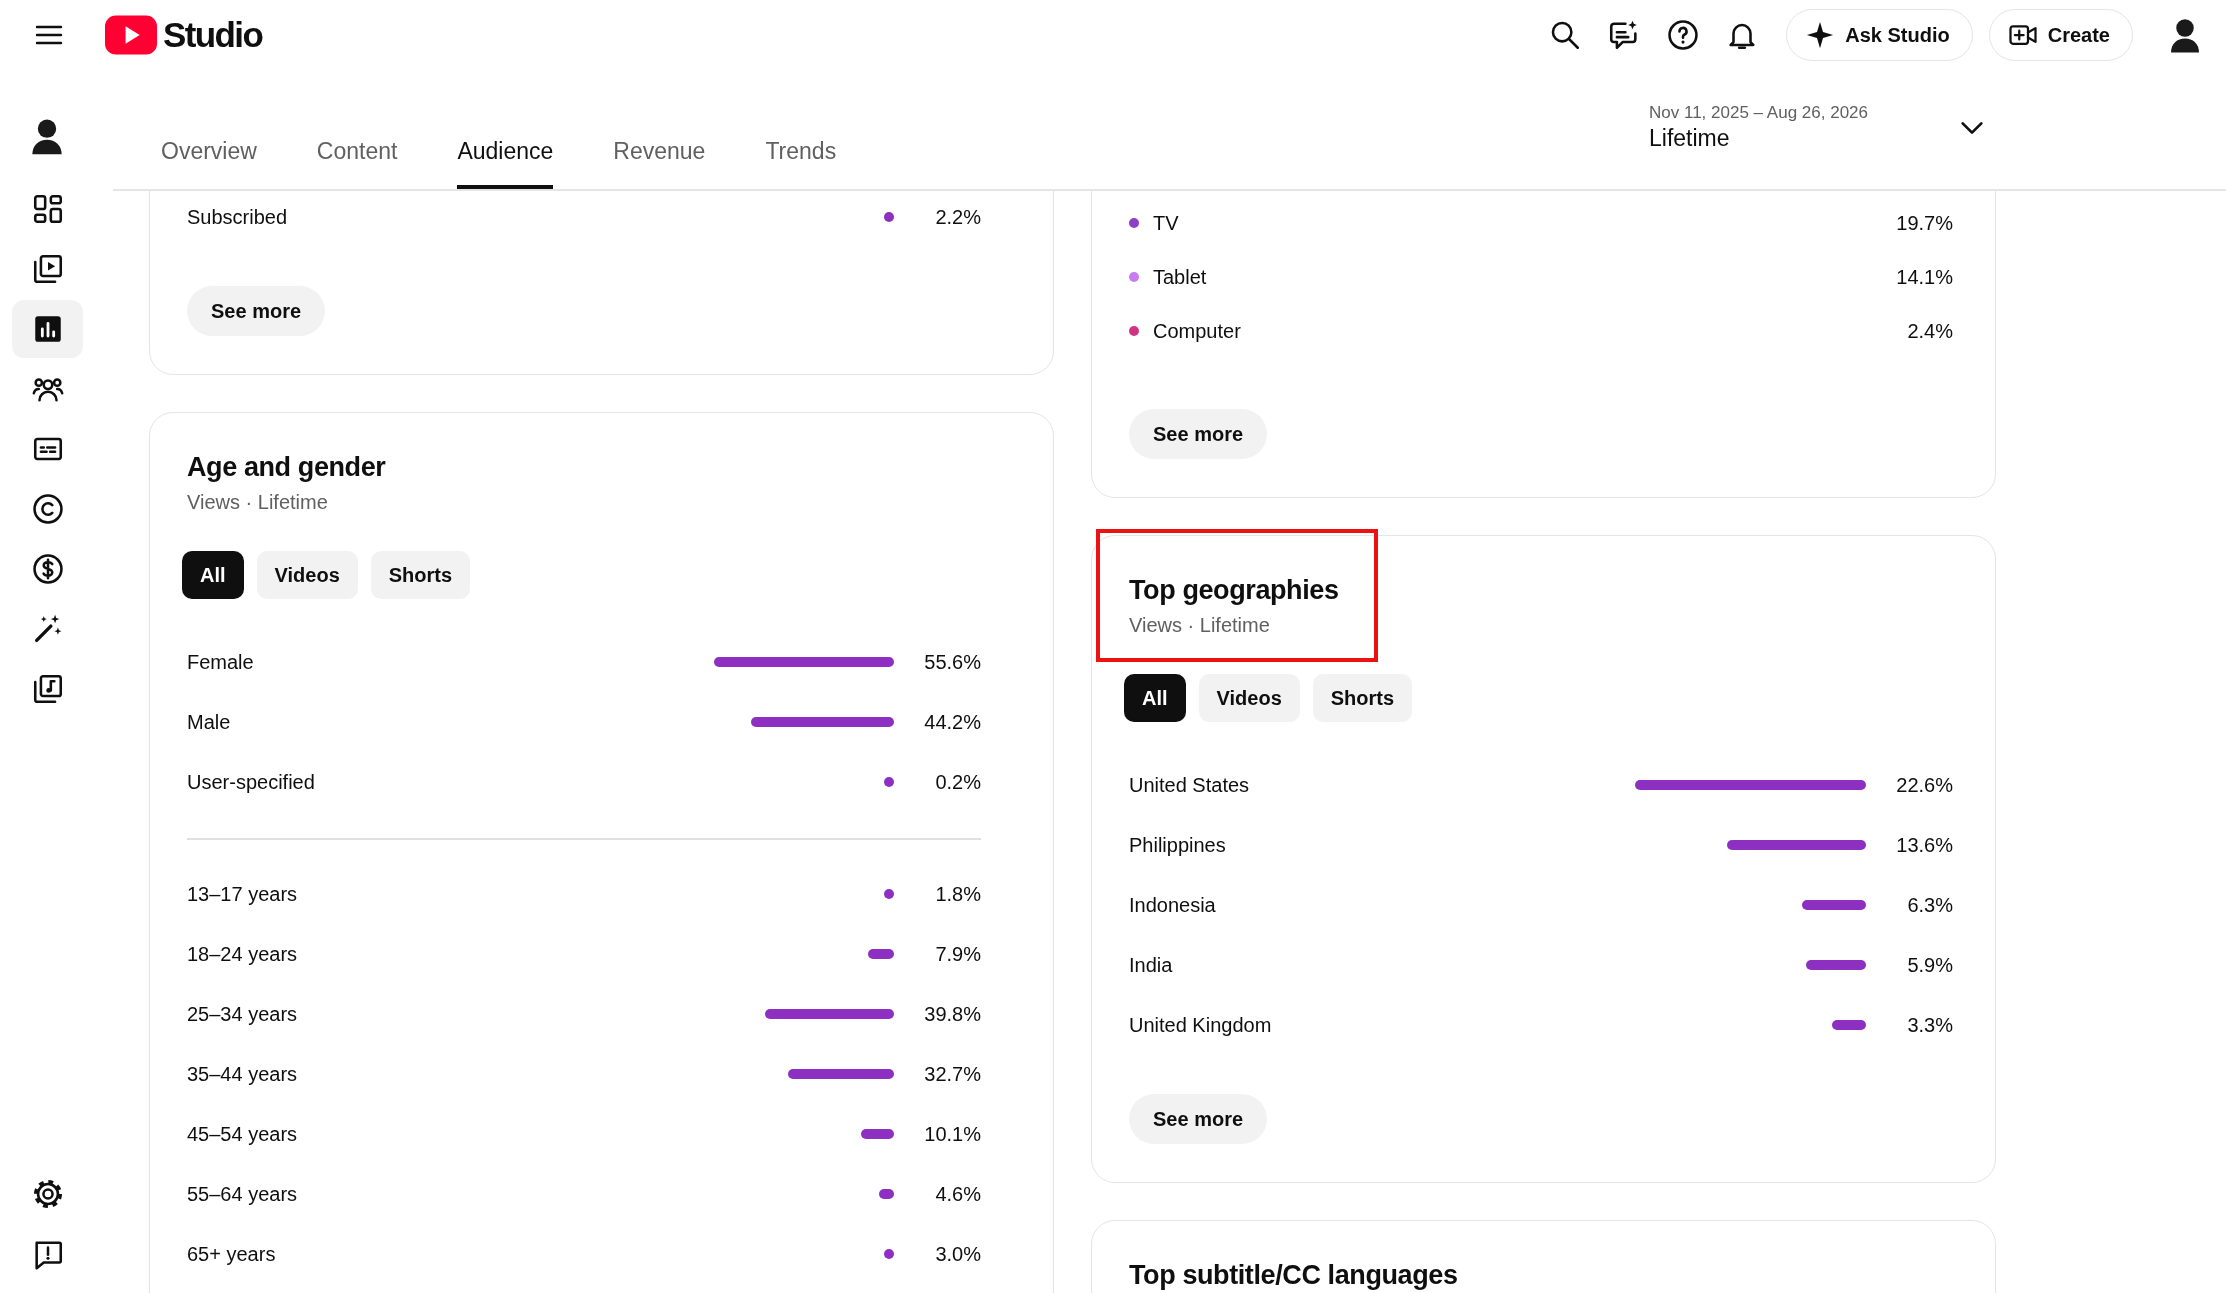 Image resolution: width=2226 pixels, height=1293 pixels. I want to click on row-label: TV, so click(1166, 223).